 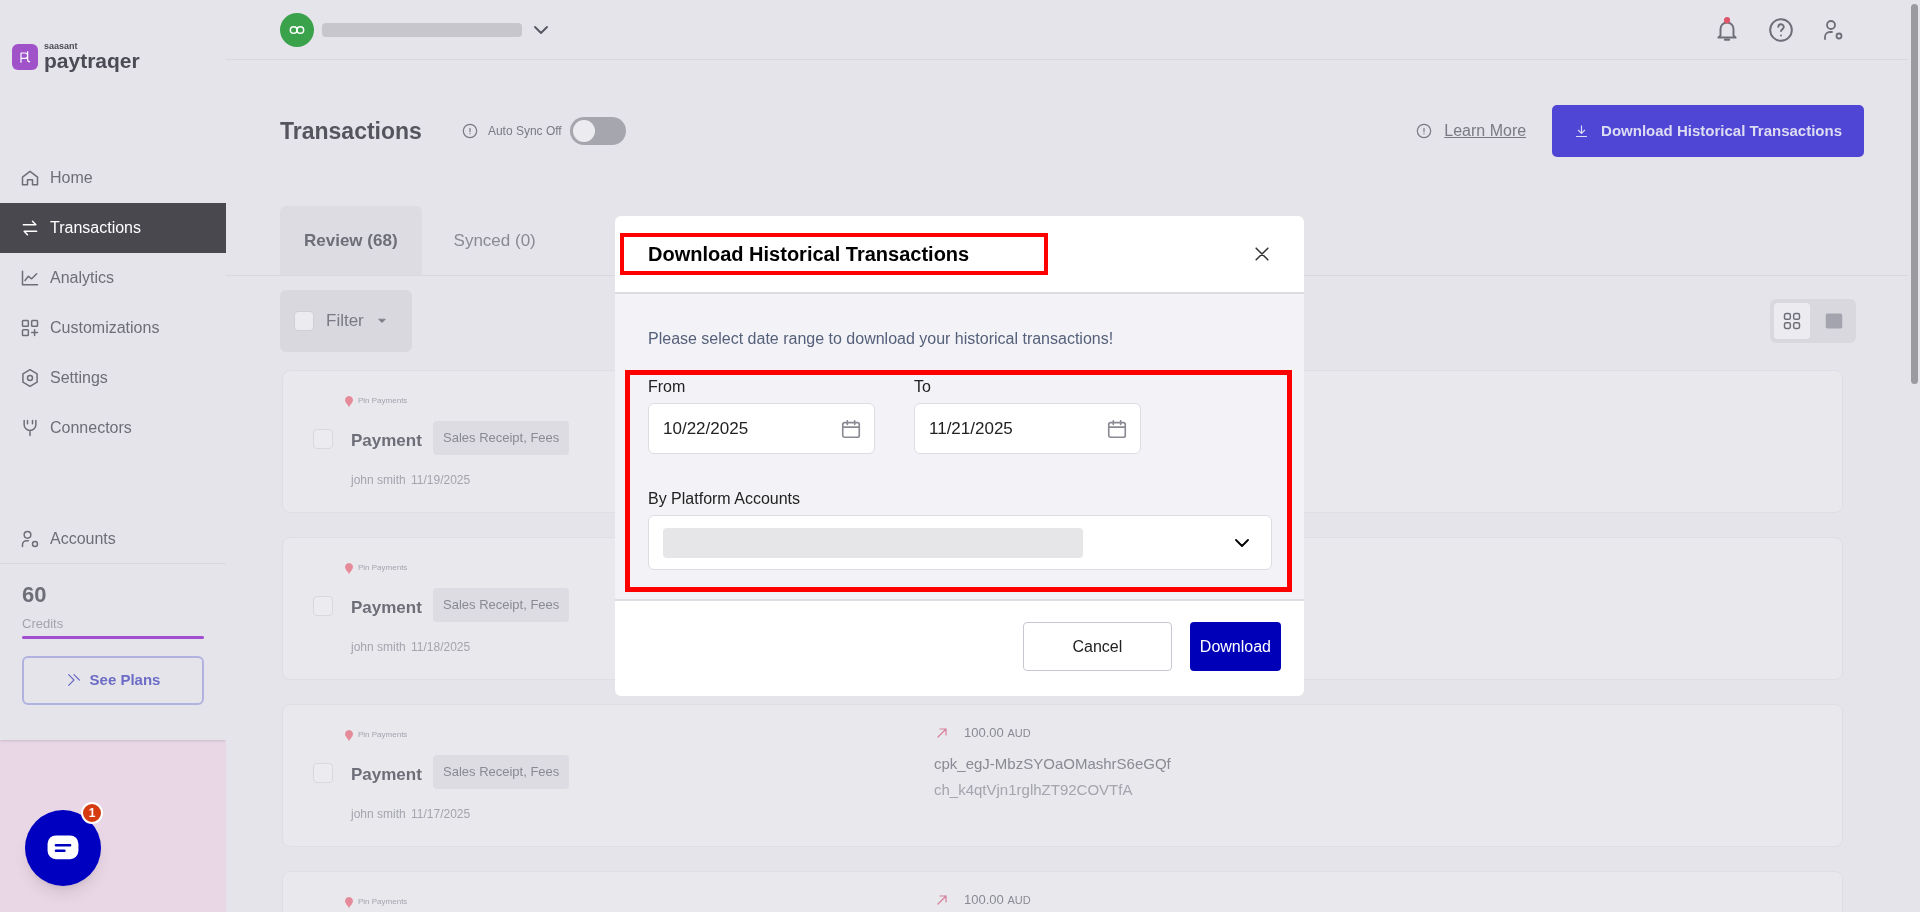 I want to click on field-label: From, so click(x=667, y=387).